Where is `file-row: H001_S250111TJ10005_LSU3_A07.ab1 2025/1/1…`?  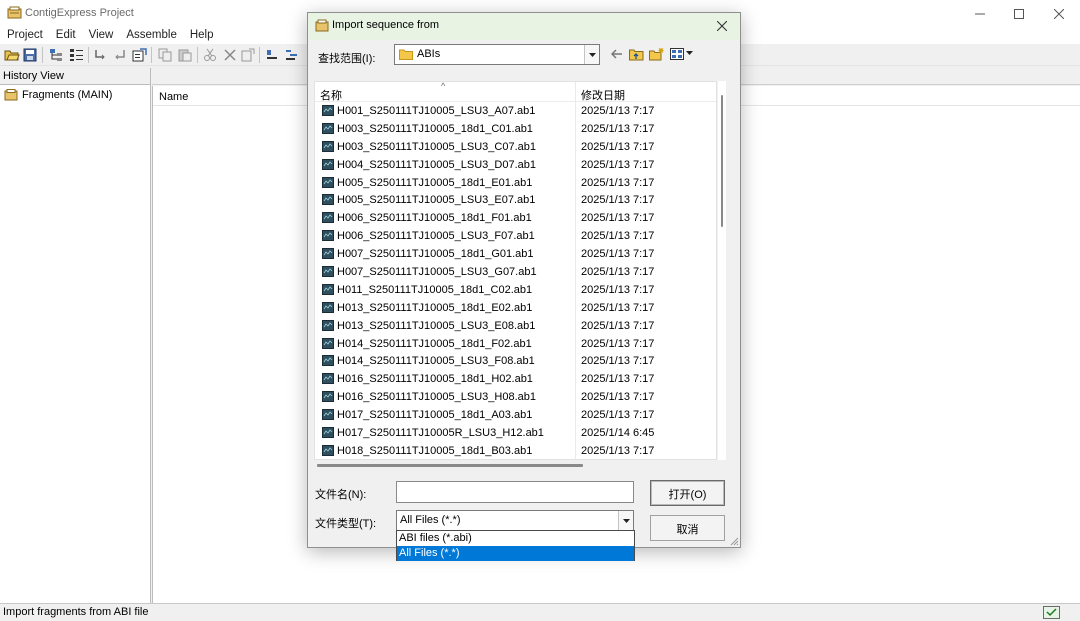 file-row: H001_S250111TJ10005_LSU3_A07.ab1 2025/1/1… is located at coordinates (515, 111).